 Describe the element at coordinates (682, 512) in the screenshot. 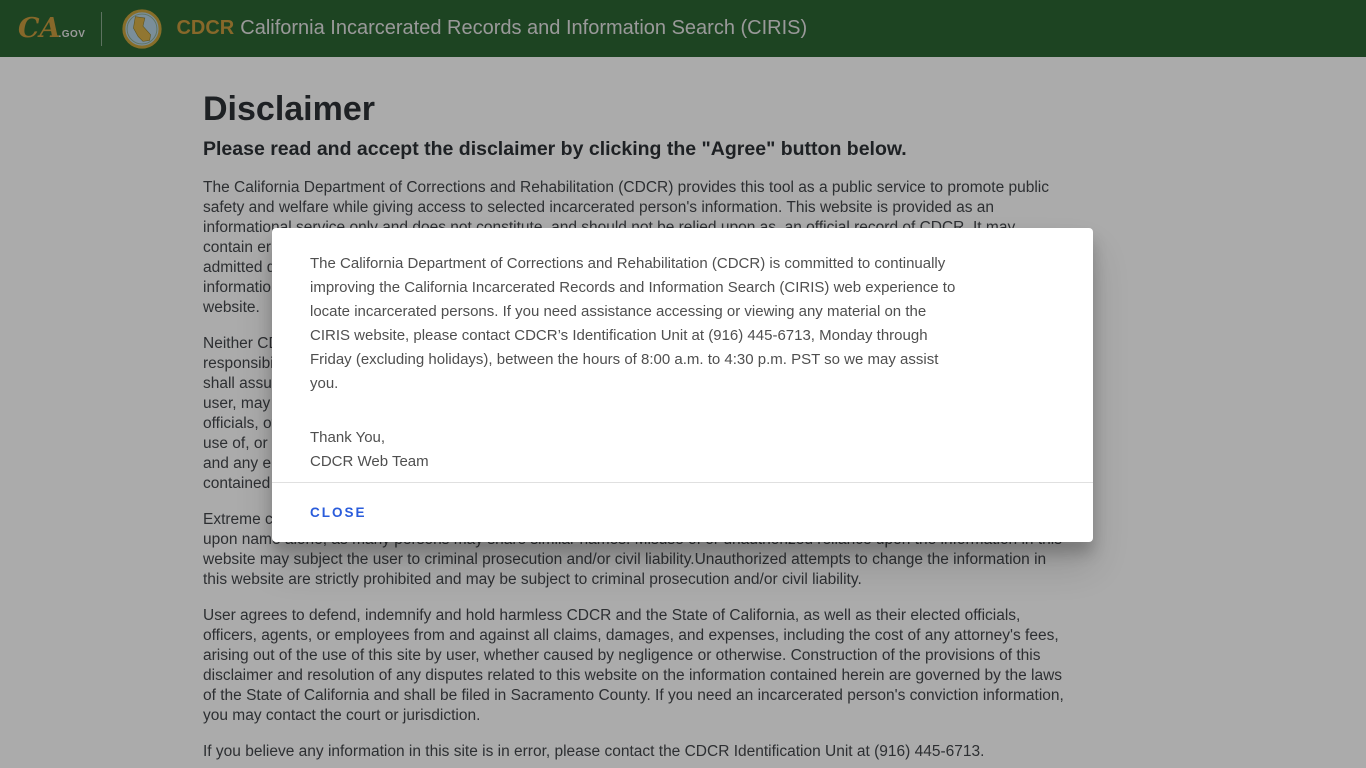

I see `dialog-footer: CLOSE` at that location.